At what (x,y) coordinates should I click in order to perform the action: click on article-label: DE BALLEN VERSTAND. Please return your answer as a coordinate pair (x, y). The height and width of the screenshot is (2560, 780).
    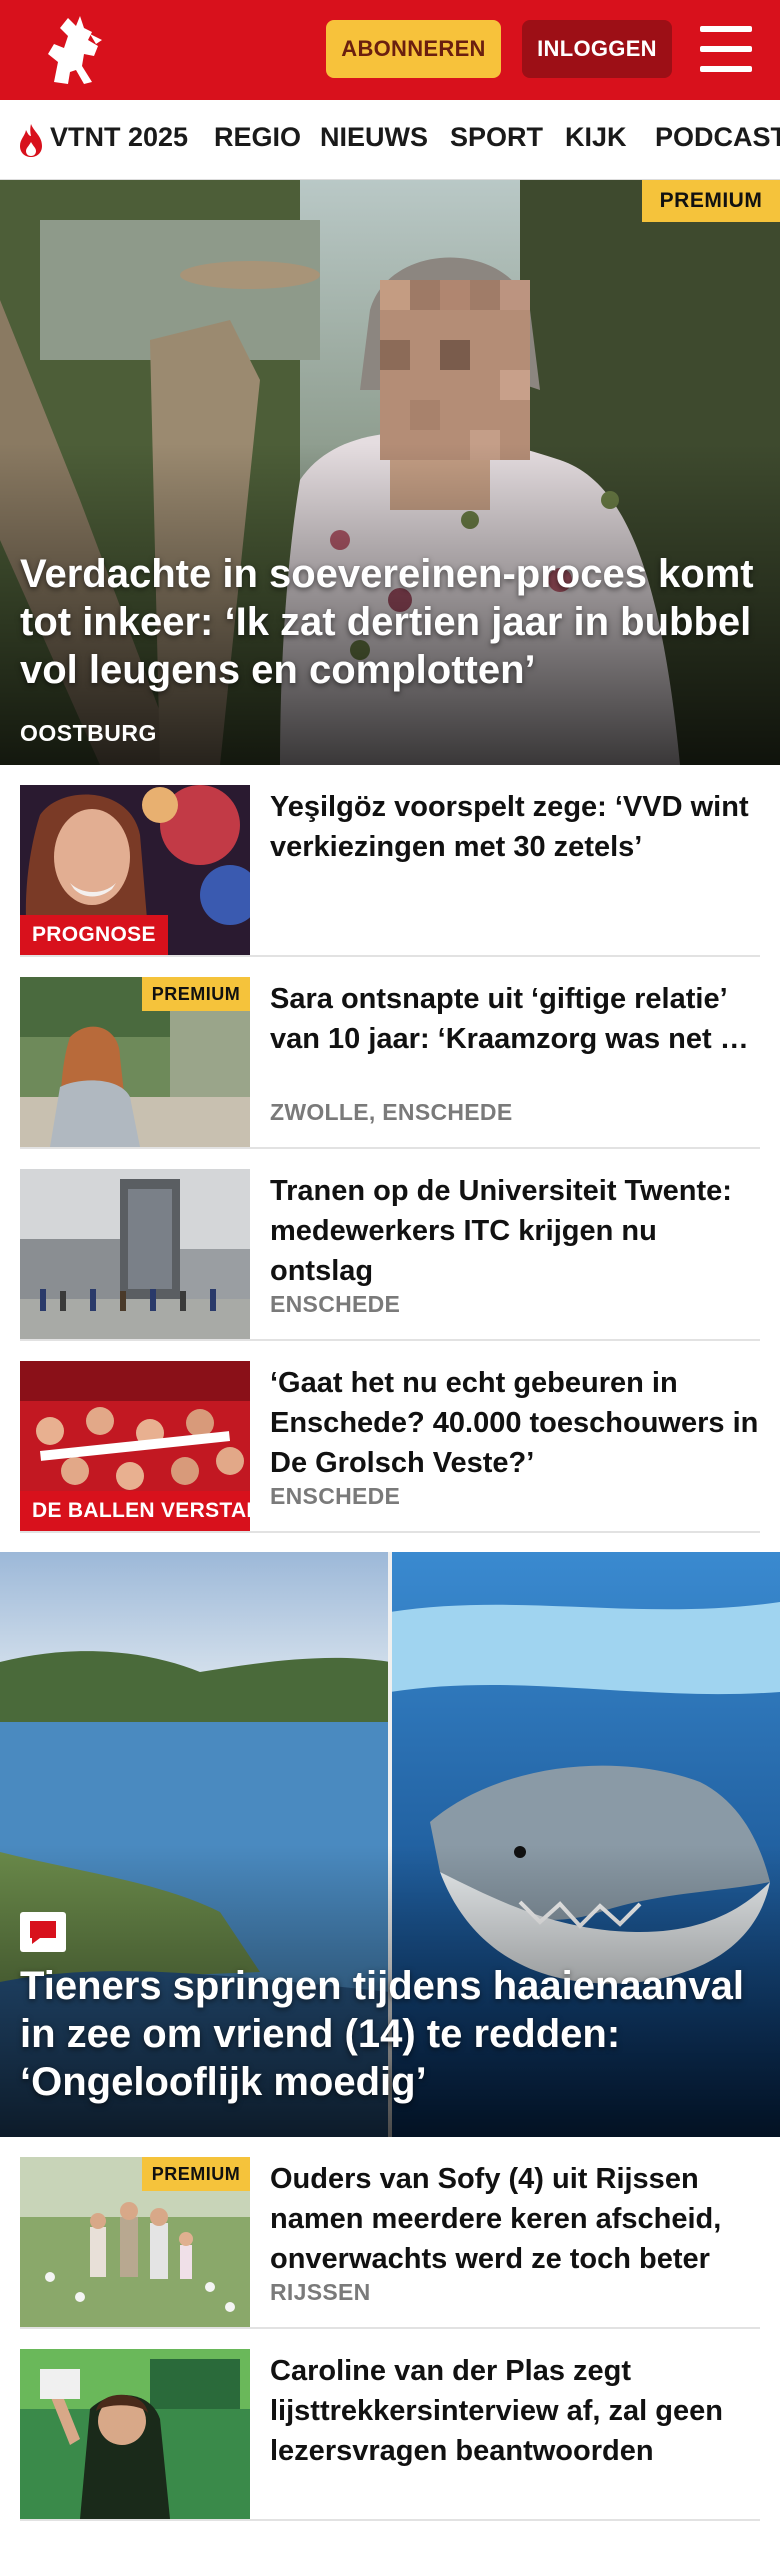
    Looking at the image, I should click on (135, 1511).